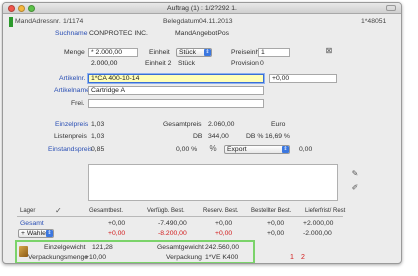  What do you see at coordinates (176, 103) in the screenshot?
I see `frei-field` at bounding box center [176, 103].